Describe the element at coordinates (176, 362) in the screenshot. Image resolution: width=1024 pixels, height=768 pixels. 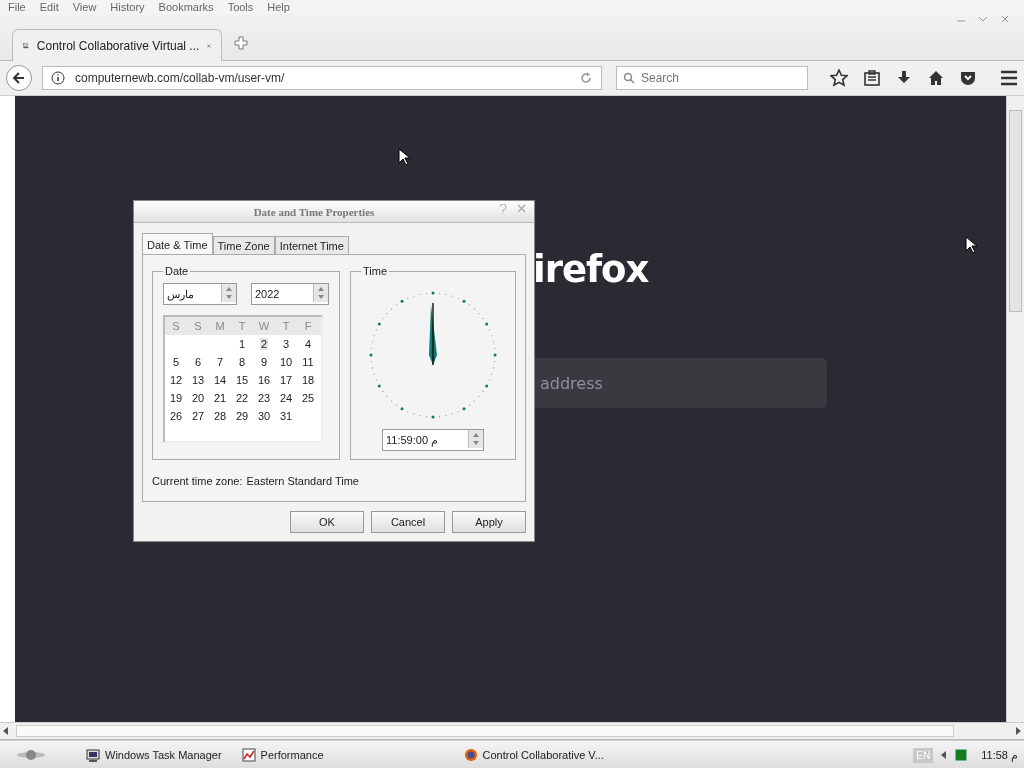
I see `calendar-day: 5` at that location.